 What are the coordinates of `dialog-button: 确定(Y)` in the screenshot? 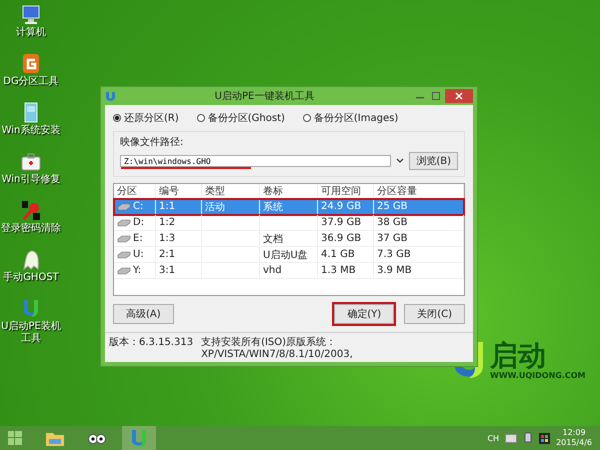 It's located at (364, 314).